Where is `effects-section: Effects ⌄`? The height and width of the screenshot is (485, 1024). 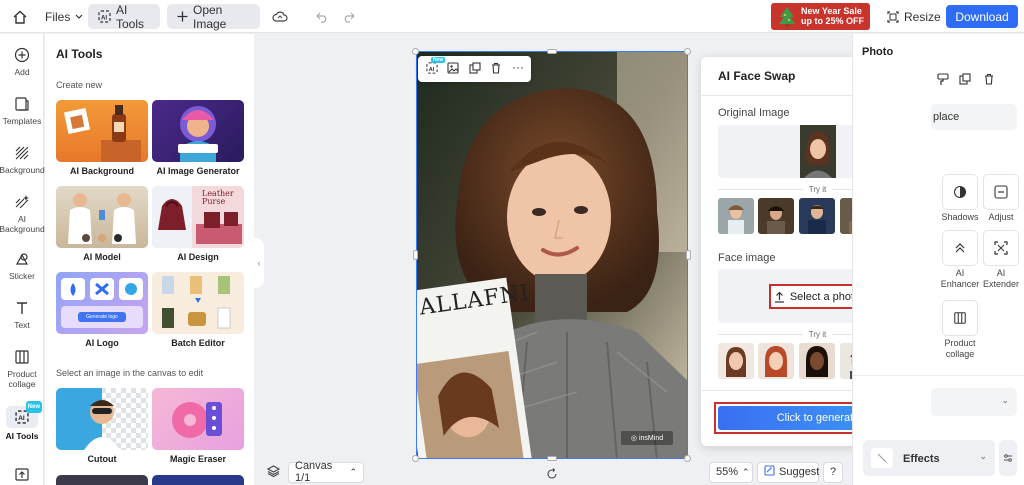 effects-section: Effects ⌄ is located at coordinates (929, 458).